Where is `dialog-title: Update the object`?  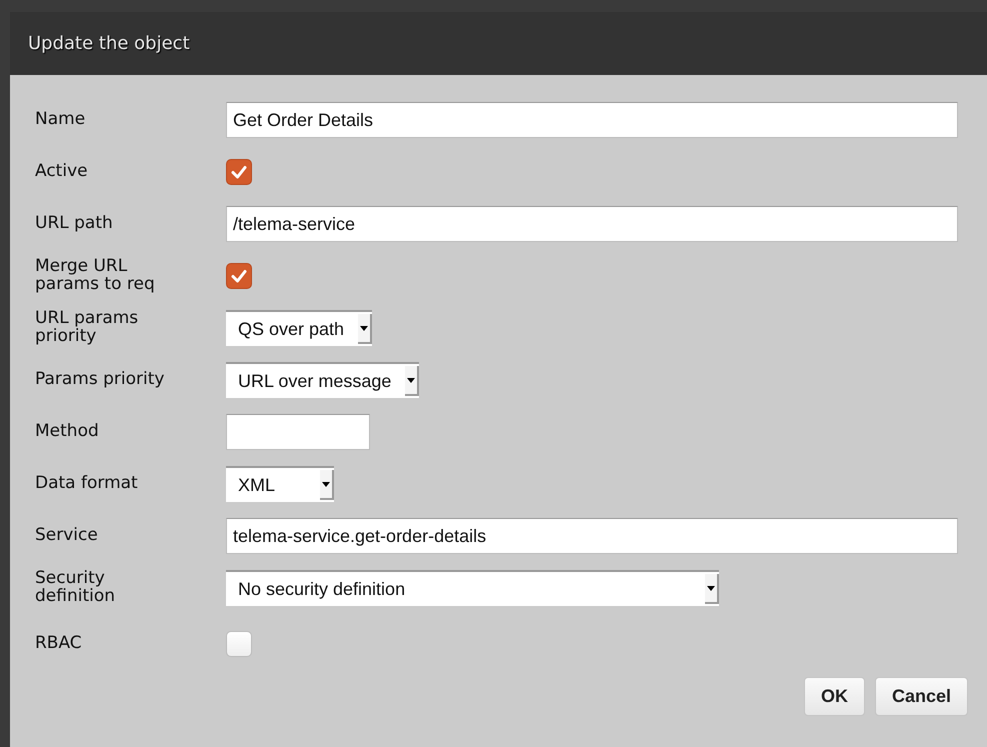
dialog-title: Update the object is located at coordinates (109, 43).